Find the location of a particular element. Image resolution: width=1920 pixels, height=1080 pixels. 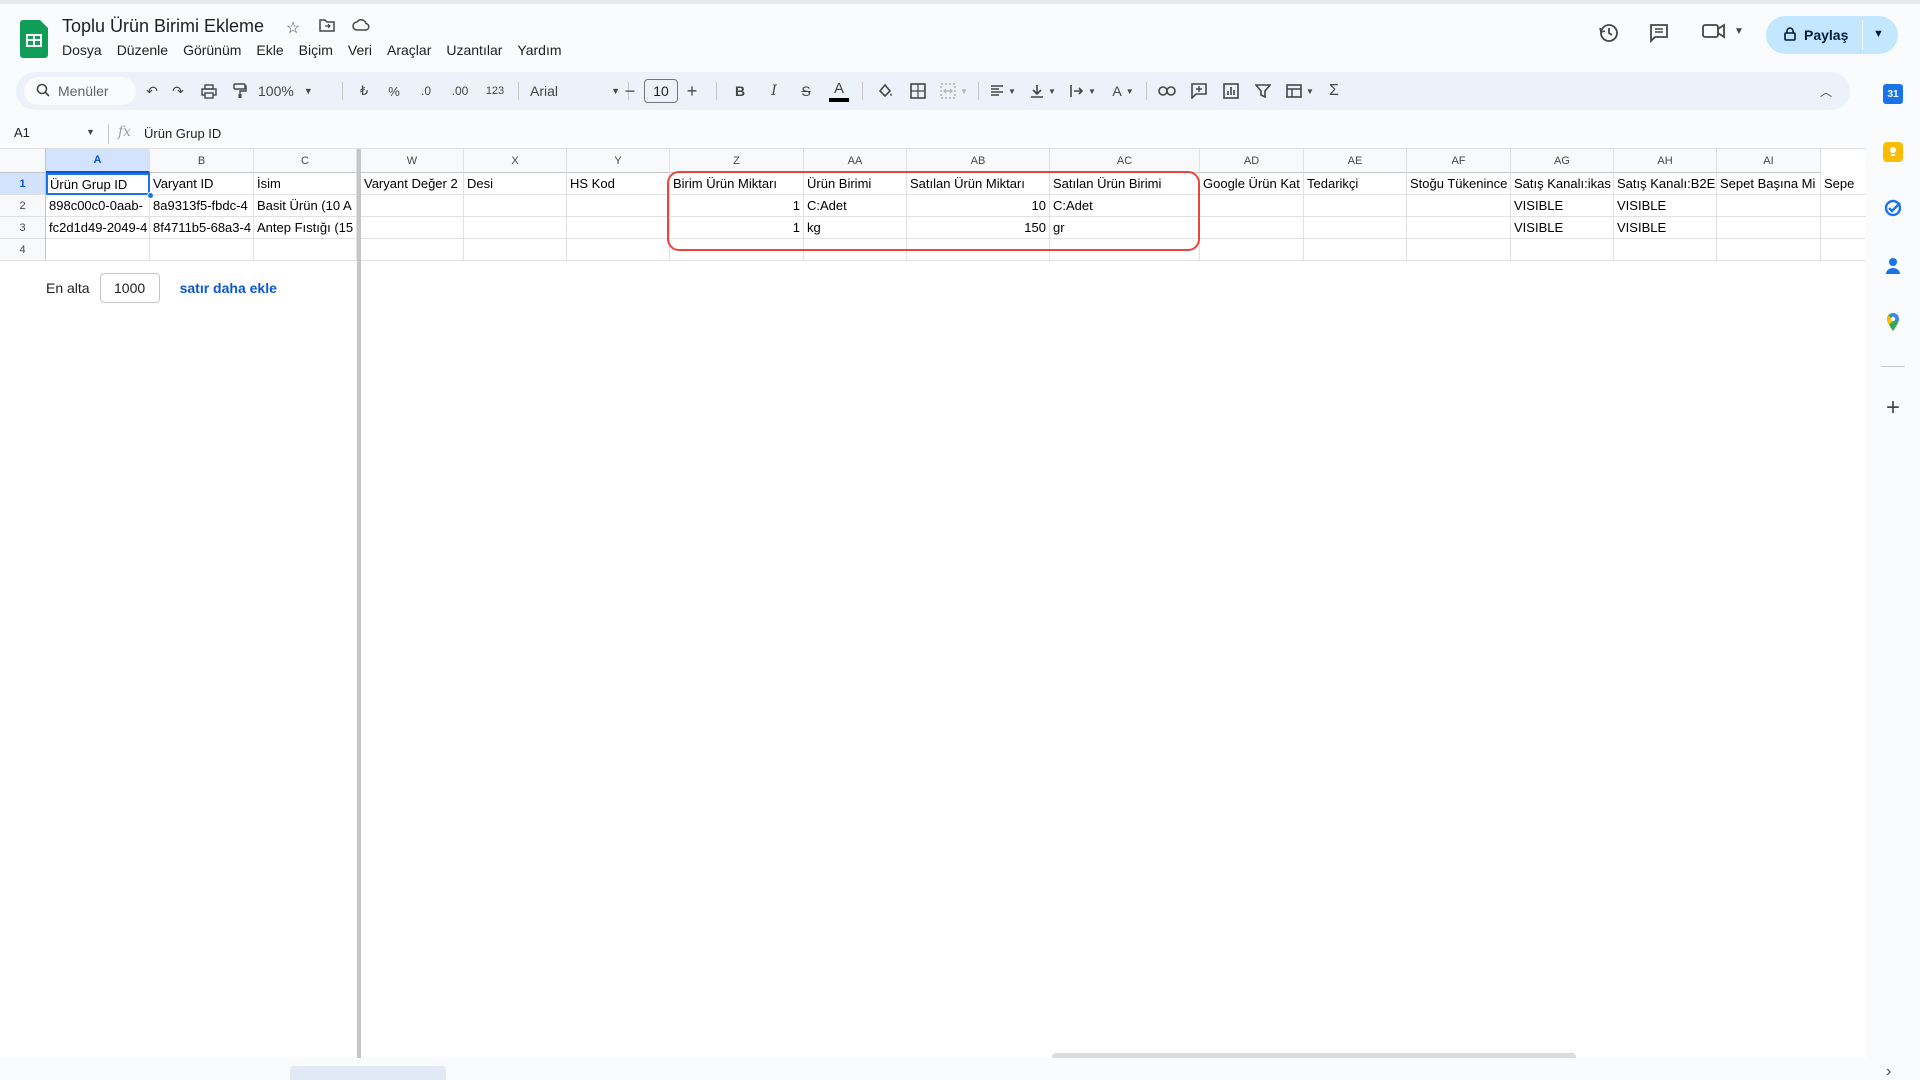

text-color-icon: A is located at coordinates (839, 91).